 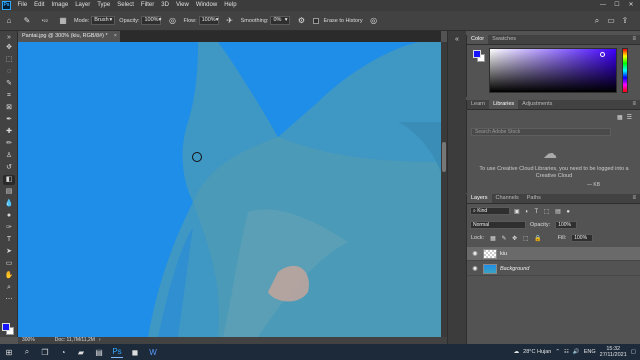 I want to click on collapse-icon: », so click(x=9, y=38).